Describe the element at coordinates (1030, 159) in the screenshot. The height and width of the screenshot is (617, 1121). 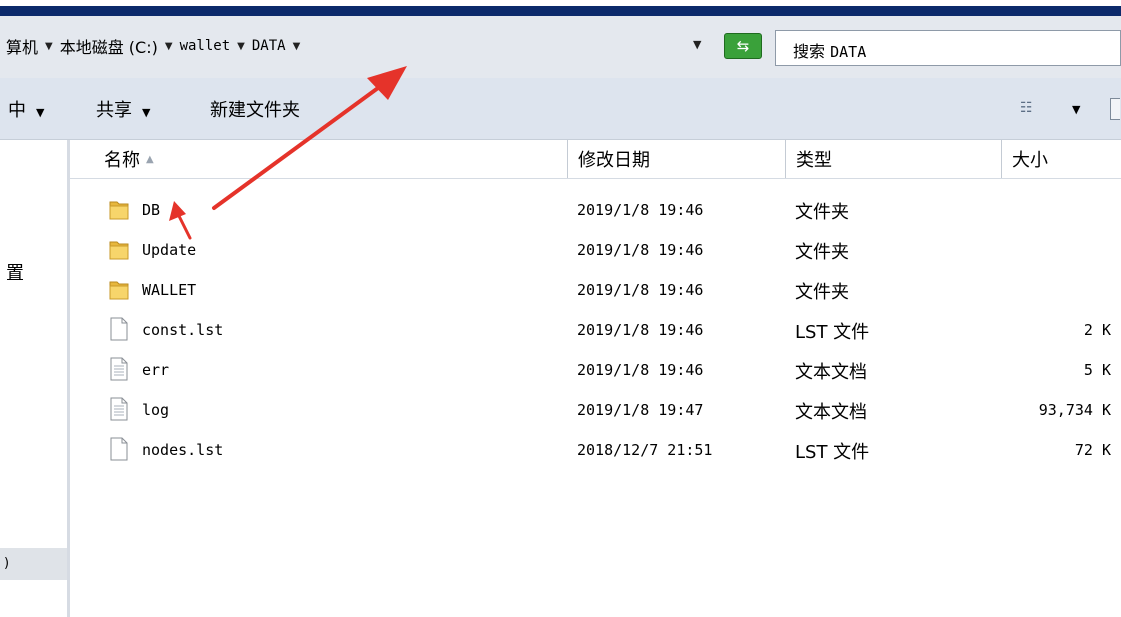
I see `column-header-size: 大小` at that location.